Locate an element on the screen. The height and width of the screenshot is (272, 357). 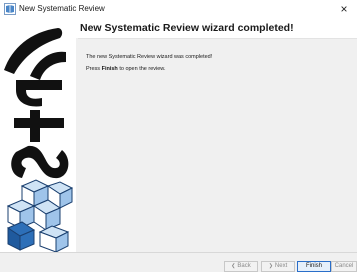
start-logo-icon is located at coordinates (10, 9).